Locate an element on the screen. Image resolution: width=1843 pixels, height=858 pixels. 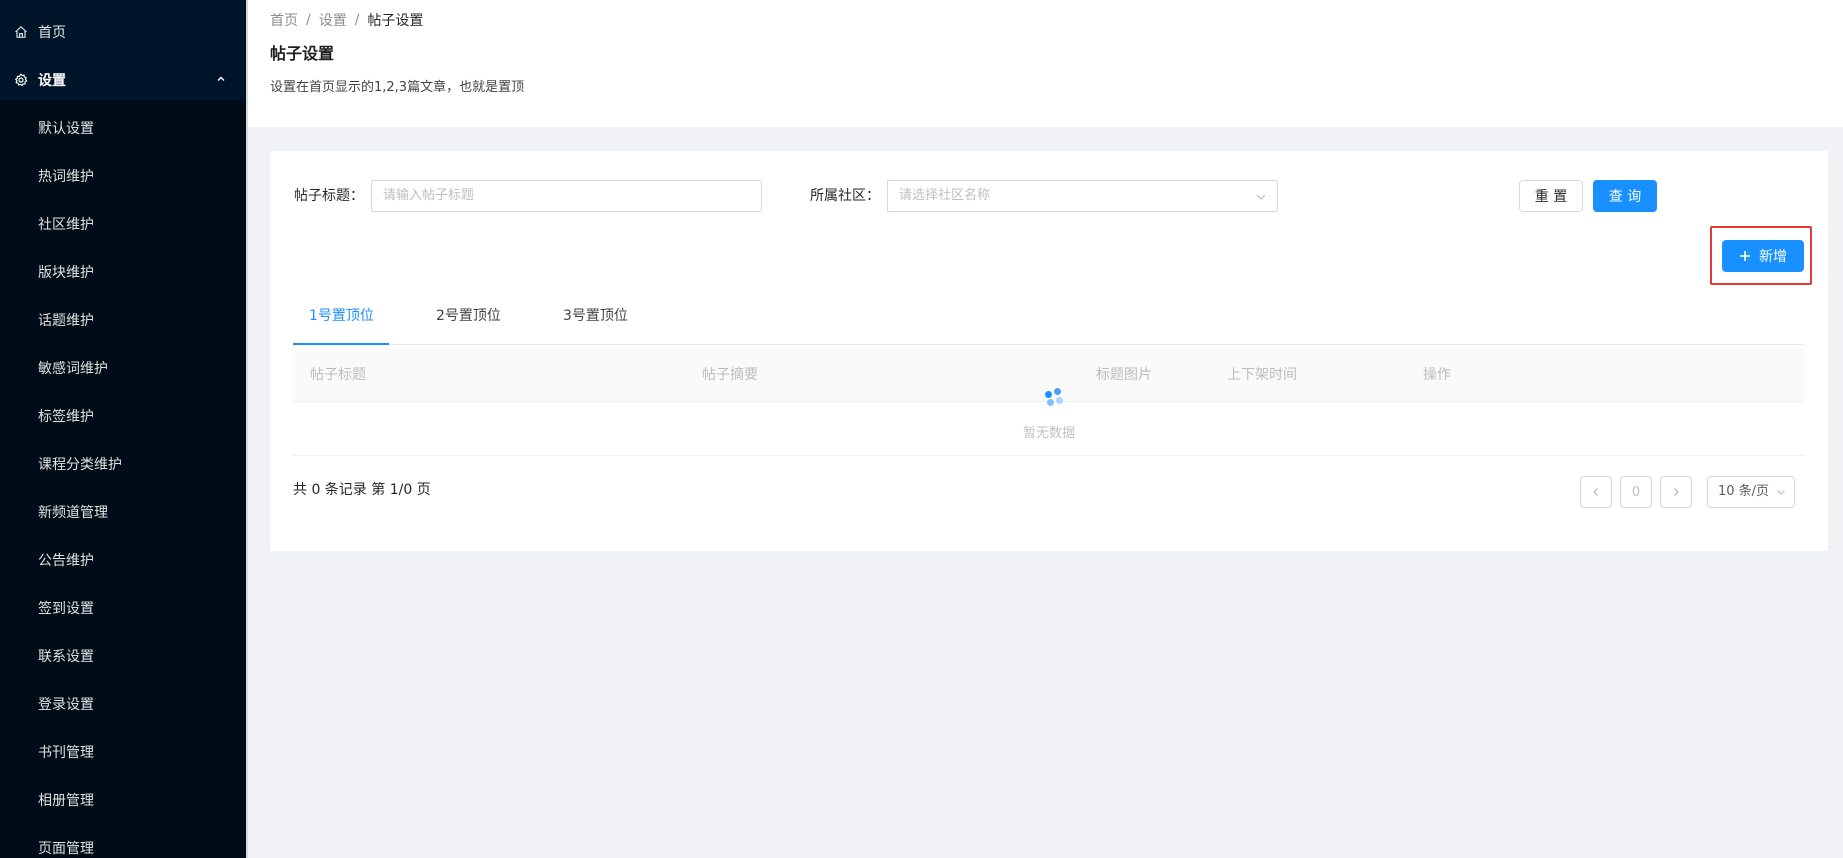
pagination-current-page: 0 is located at coordinates (1636, 492).